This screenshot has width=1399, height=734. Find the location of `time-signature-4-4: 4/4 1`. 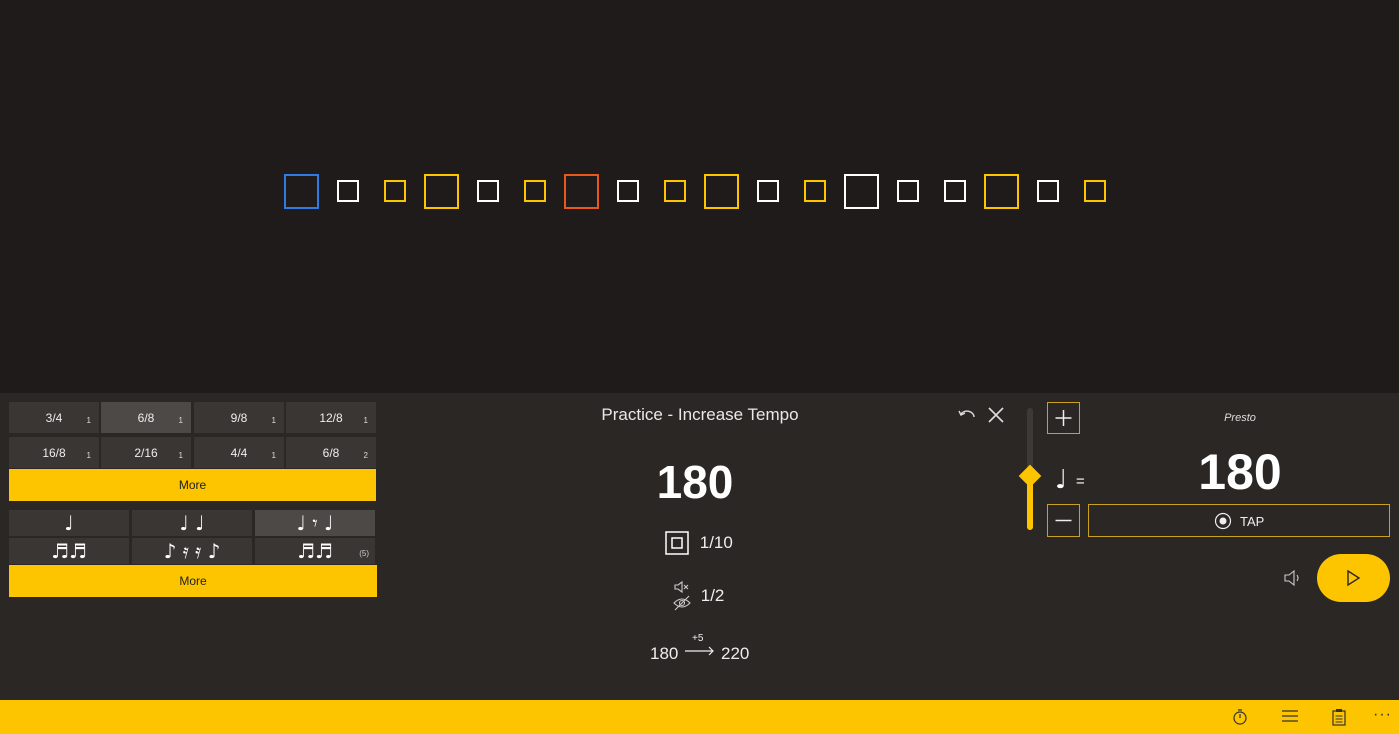

time-signature-4-4: 4/4 1 is located at coordinates (239, 452).